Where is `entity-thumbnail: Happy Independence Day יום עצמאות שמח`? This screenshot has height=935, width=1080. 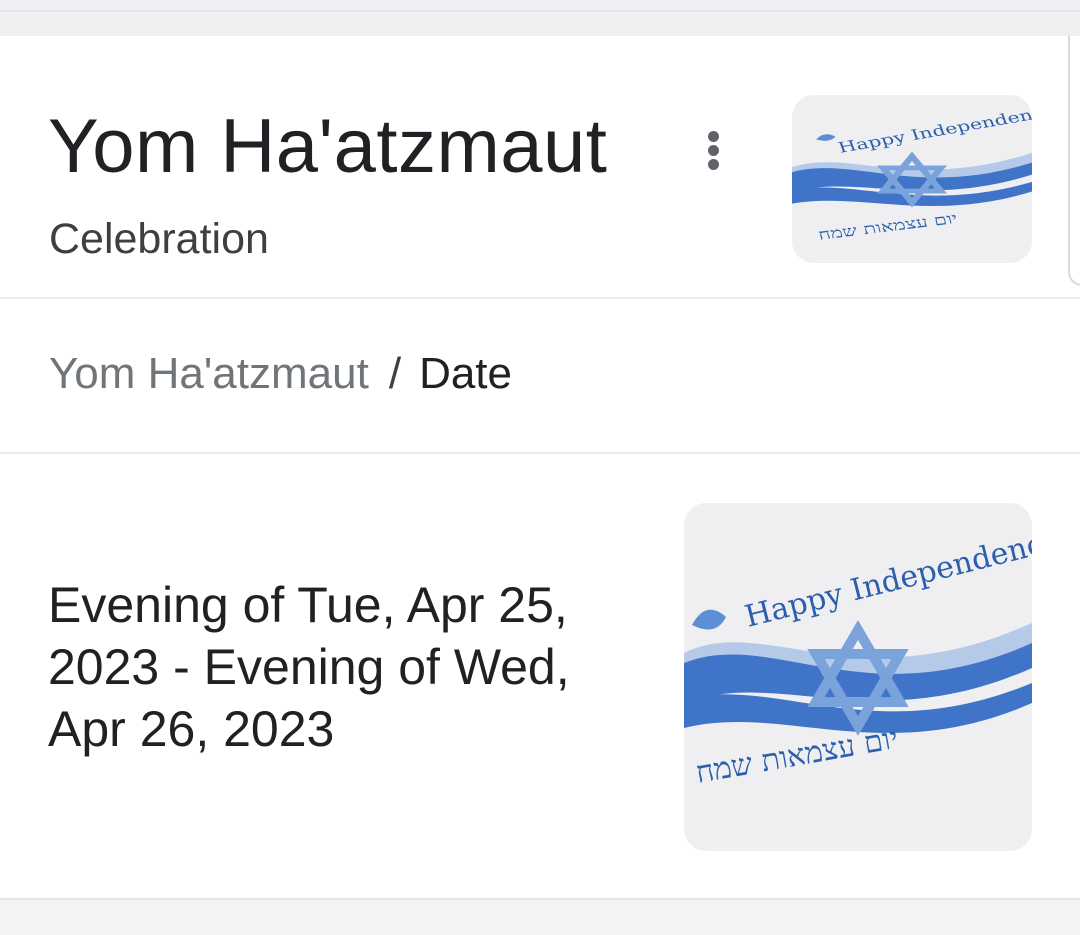
entity-thumbnail: Happy Independence Day יום עצמאות שמח is located at coordinates (912, 179).